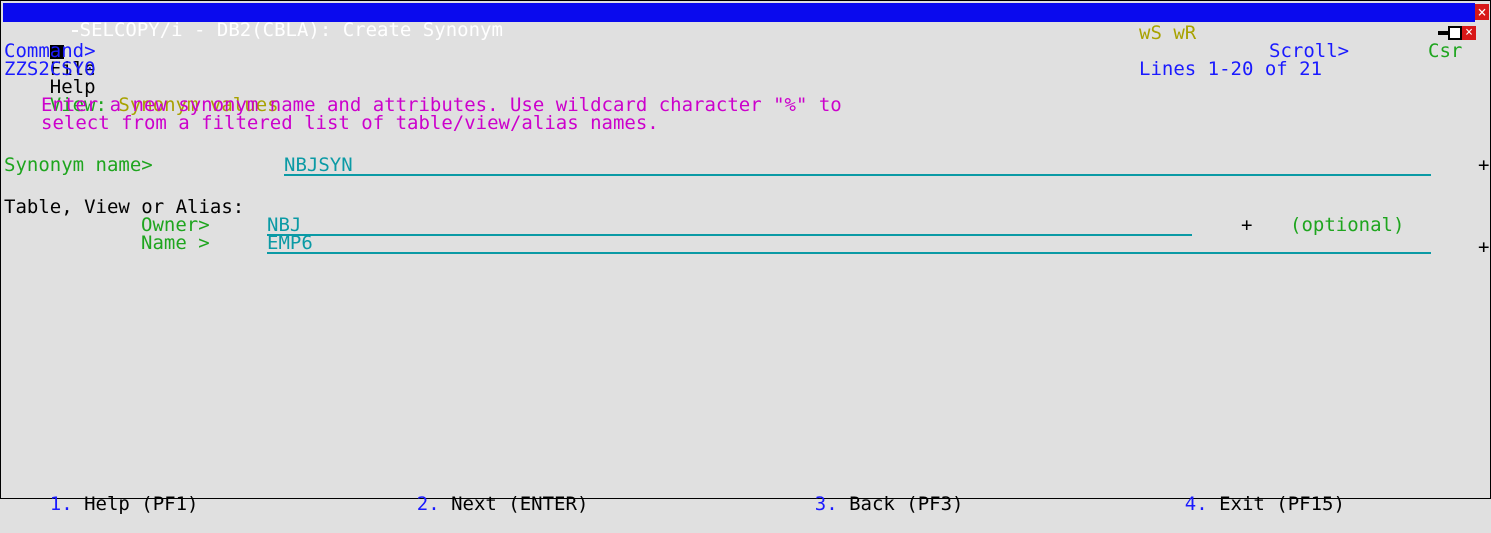  I want to click on pf-key-next: 2. Next (ENTER), so click(480, 504).